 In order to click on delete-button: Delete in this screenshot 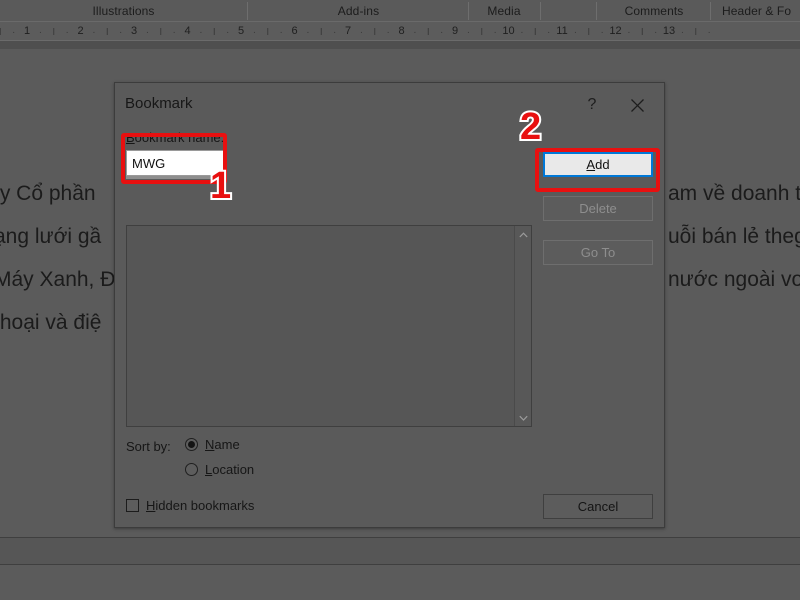, I will do `click(598, 208)`.